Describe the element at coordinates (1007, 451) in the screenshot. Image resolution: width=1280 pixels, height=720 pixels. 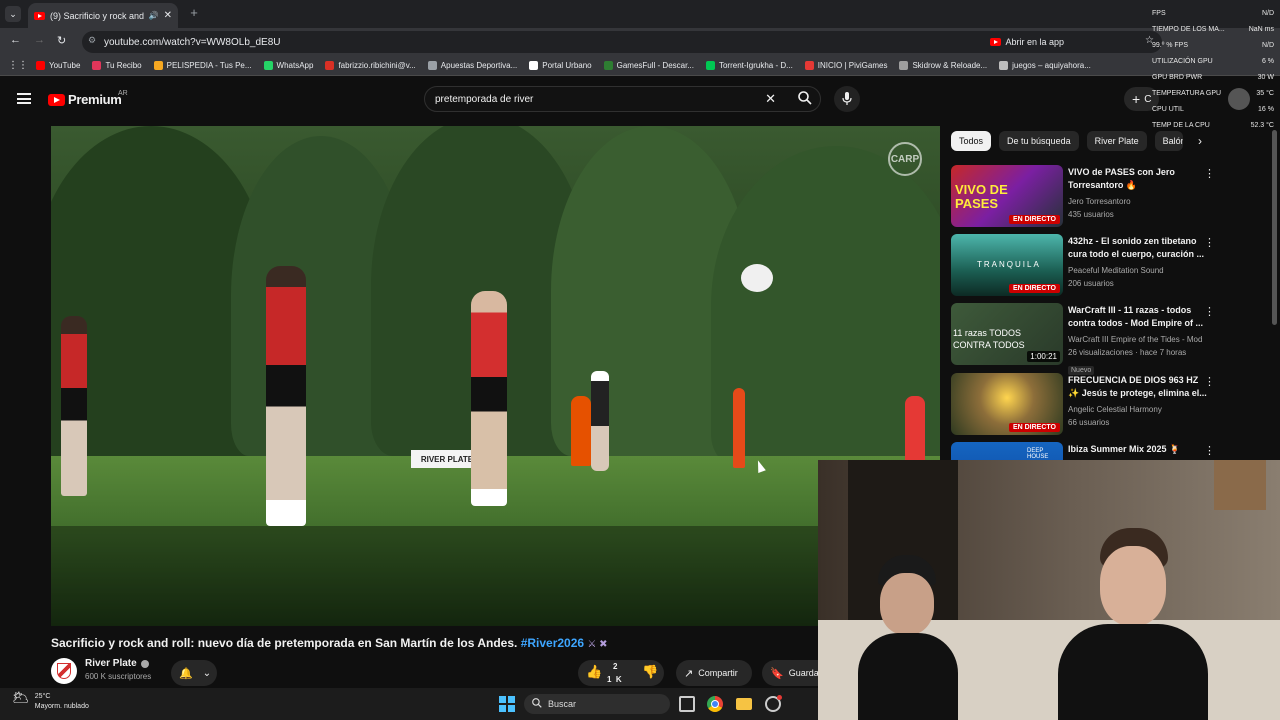
I see `video-thumbnail: DEEP HOUSE` at that location.